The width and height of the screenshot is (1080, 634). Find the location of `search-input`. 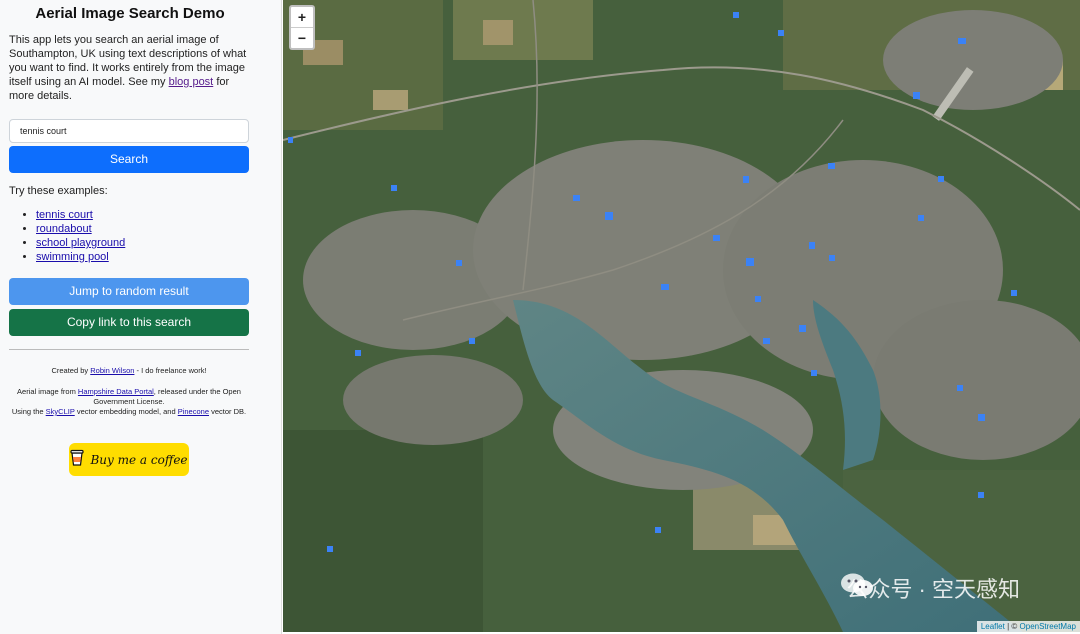

search-input is located at coordinates (129, 131).